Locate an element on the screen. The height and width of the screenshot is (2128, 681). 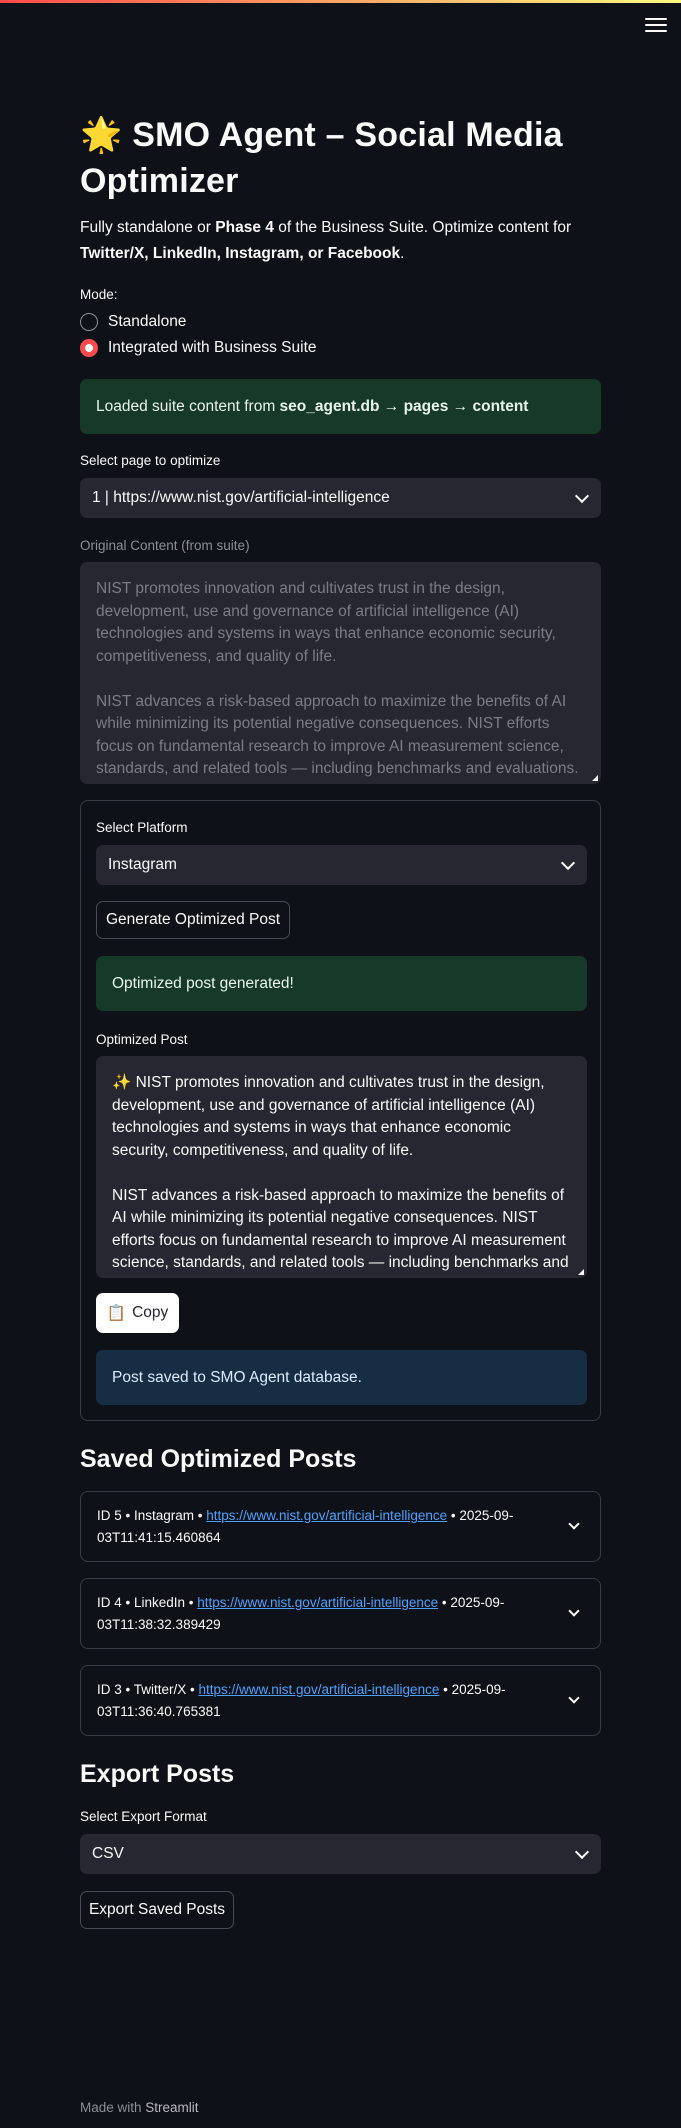
export-format-select: CSV is located at coordinates (340, 1854).